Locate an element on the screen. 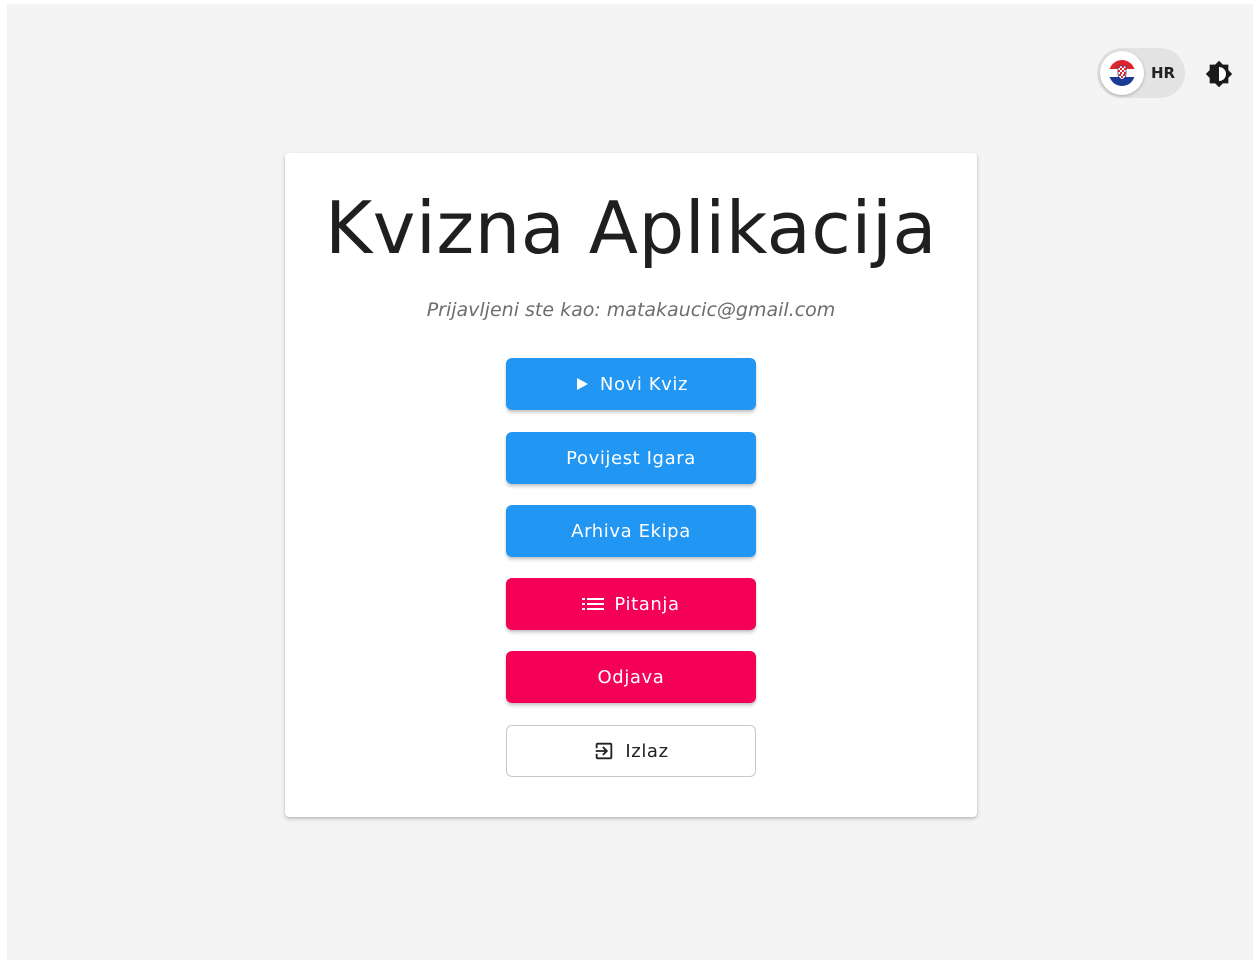 This screenshot has height=960, width=1253. theme-toggle-button is located at coordinates (1219, 74).